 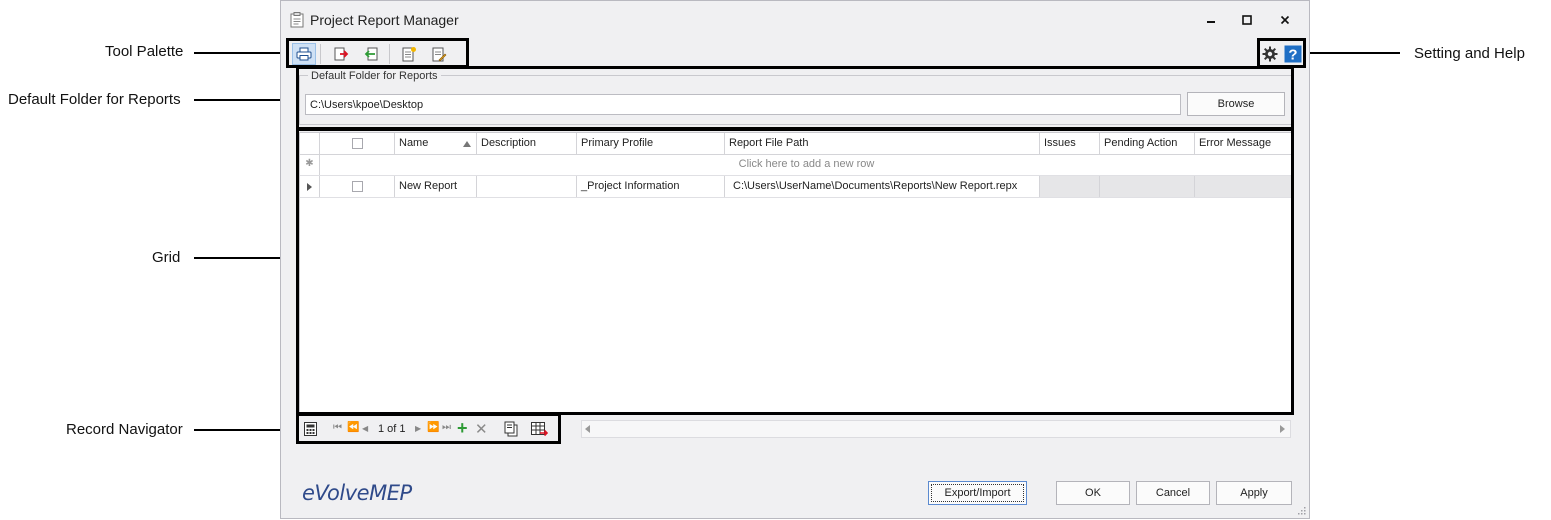 I want to click on cancel-button: Cancel, so click(x=1173, y=493).